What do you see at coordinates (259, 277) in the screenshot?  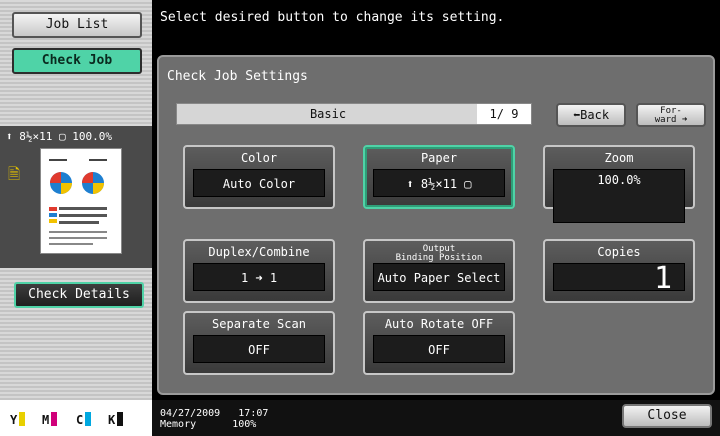 I see `duplex-value: 1 ➜ 1` at bounding box center [259, 277].